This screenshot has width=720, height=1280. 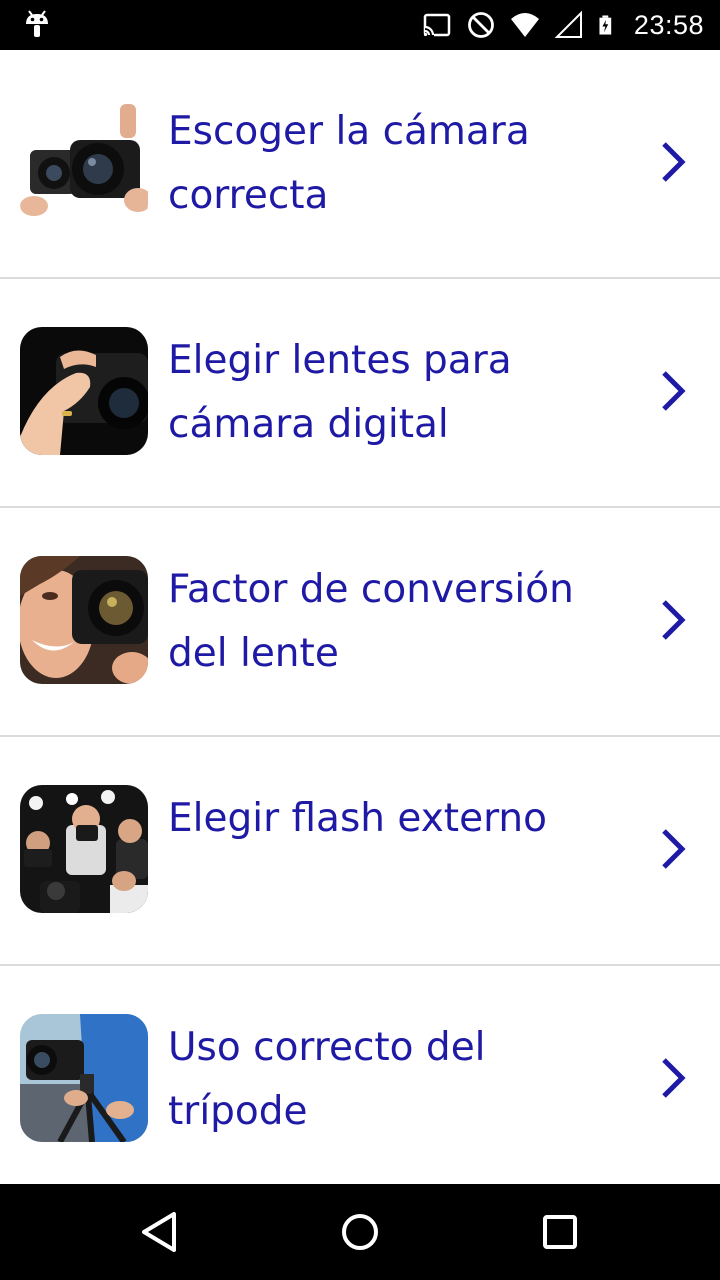 What do you see at coordinates (84, 391) in the screenshot?
I see `hands-camera-thumbnail` at bounding box center [84, 391].